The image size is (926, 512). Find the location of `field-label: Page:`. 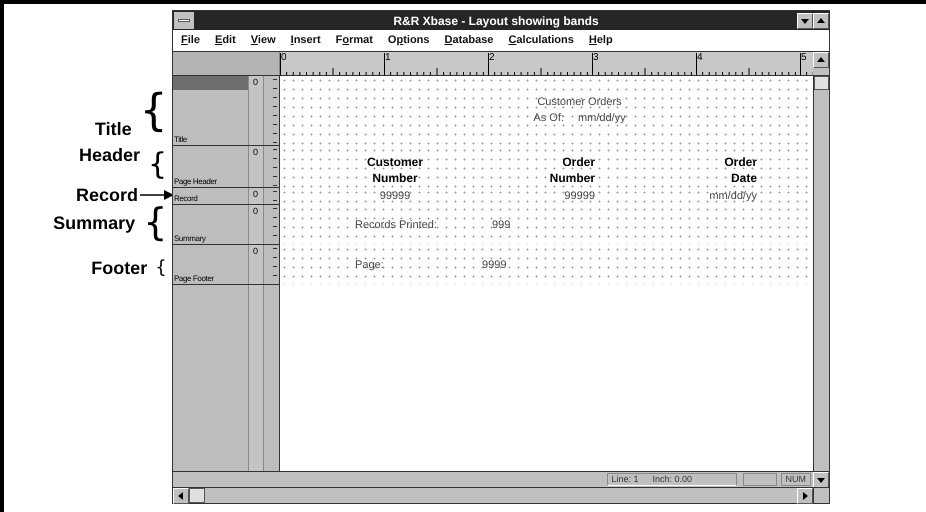

field-label: Page: is located at coordinates (370, 265).